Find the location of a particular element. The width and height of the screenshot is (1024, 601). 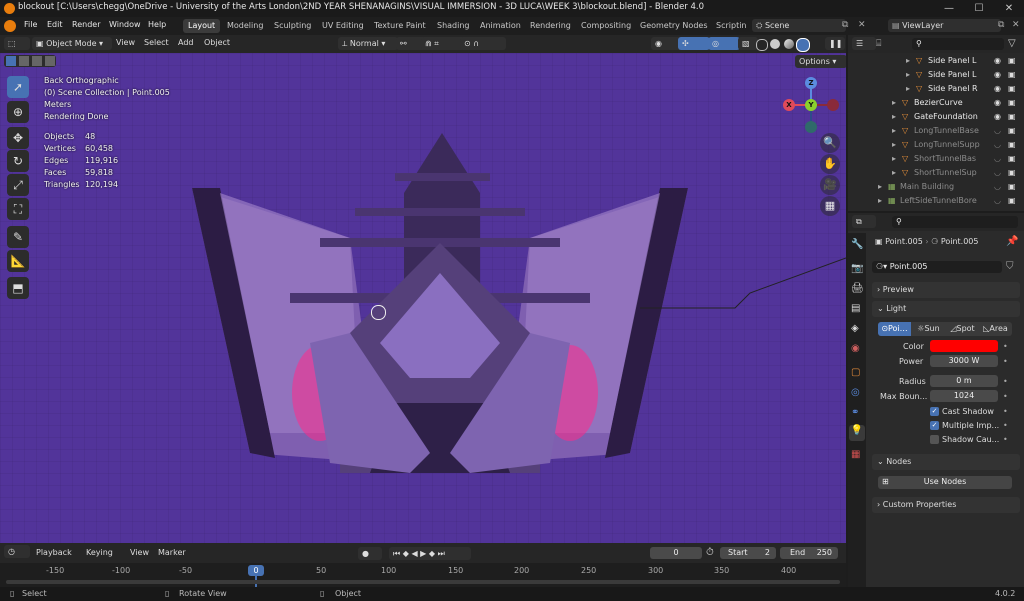

outliner-item: ▸ ▽ ShortTunnelBas ◡ ▣ is located at coordinates (936, 160).